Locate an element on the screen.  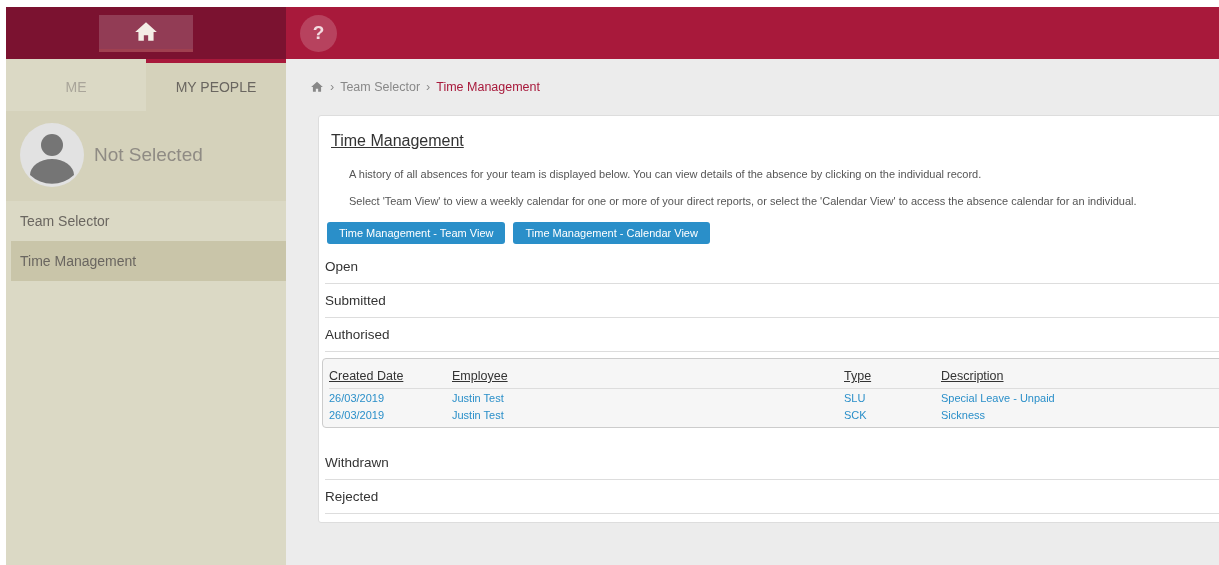
breadcrumb-link: Time Management is located at coordinates (488, 87).